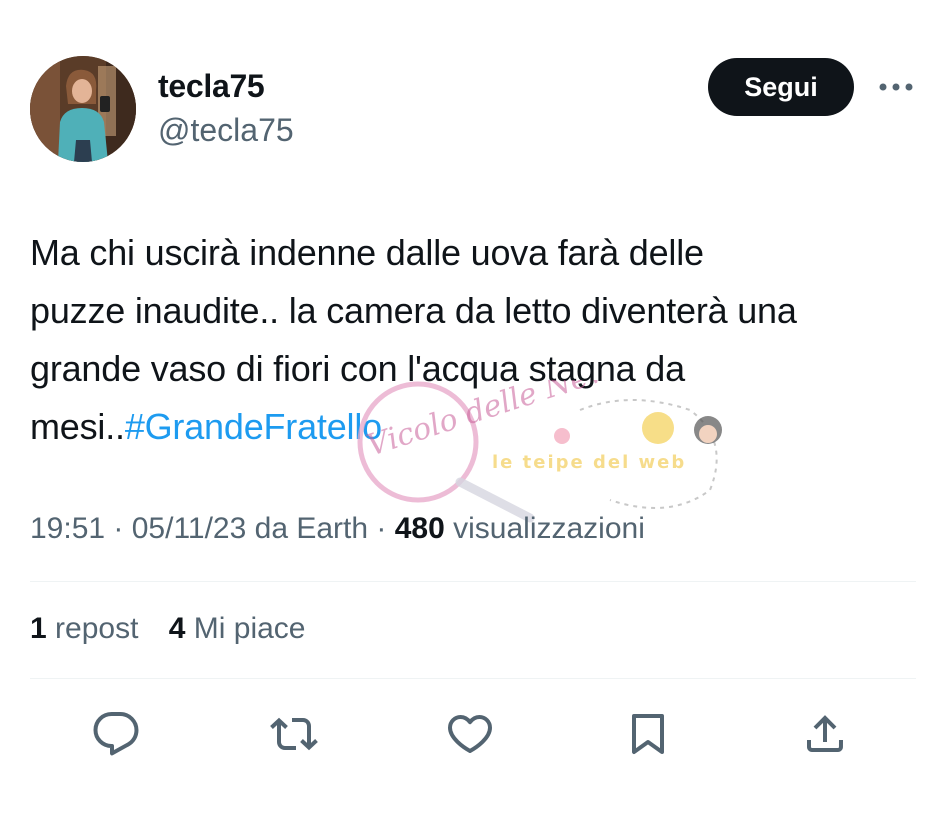 Image resolution: width=946 pixels, height=830 pixels. I want to click on tweet-line: mesi.., so click(77, 426).